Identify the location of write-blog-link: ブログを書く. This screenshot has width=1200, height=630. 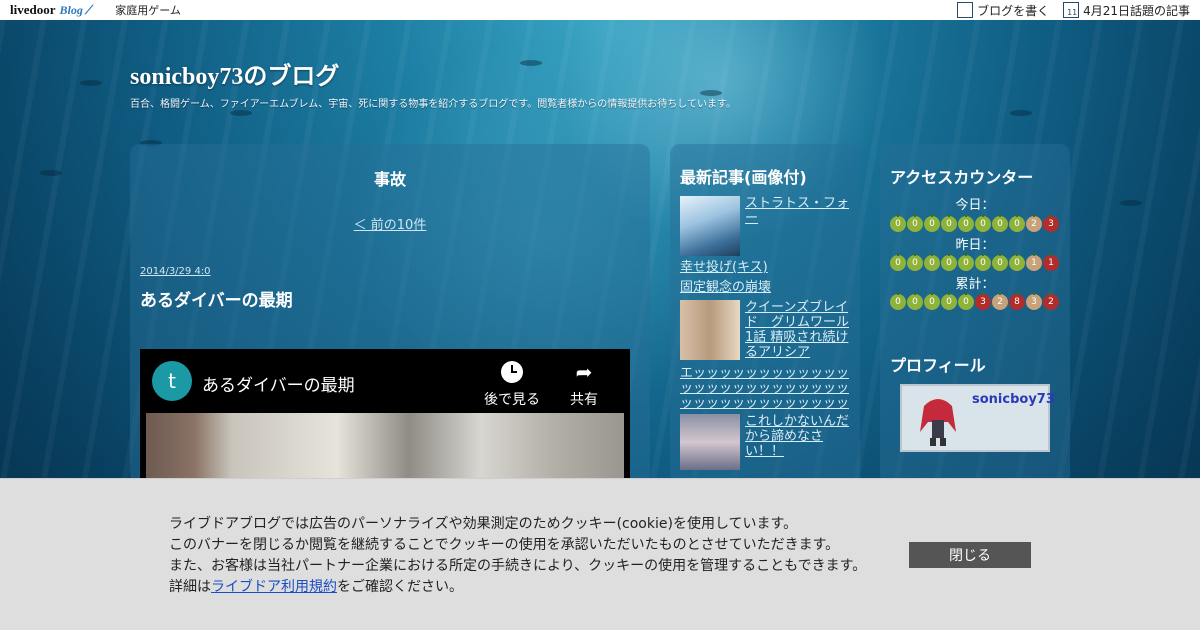
(1003, 10).